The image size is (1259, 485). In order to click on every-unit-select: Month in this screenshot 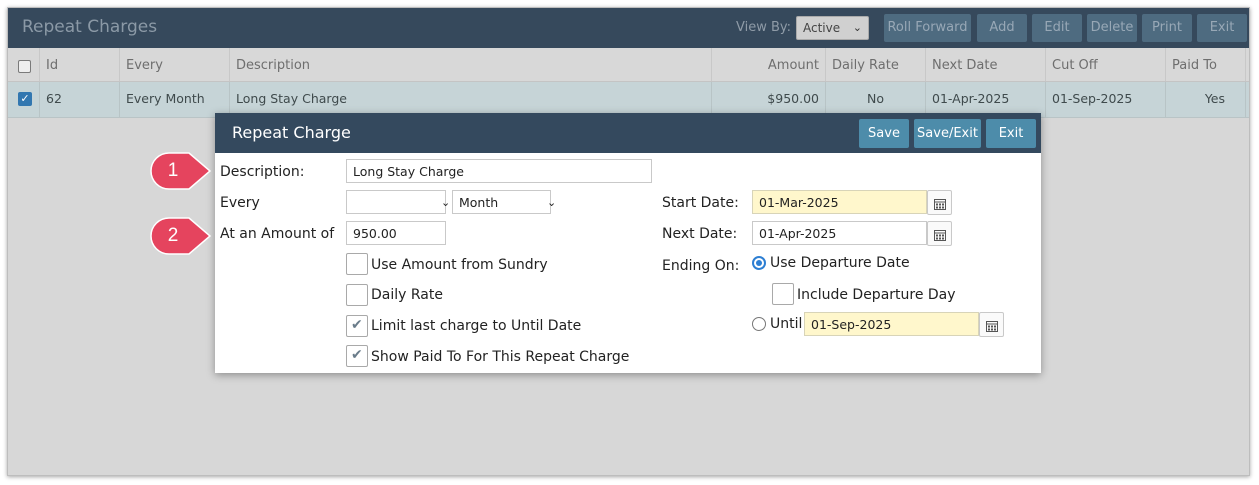, I will do `click(501, 202)`.